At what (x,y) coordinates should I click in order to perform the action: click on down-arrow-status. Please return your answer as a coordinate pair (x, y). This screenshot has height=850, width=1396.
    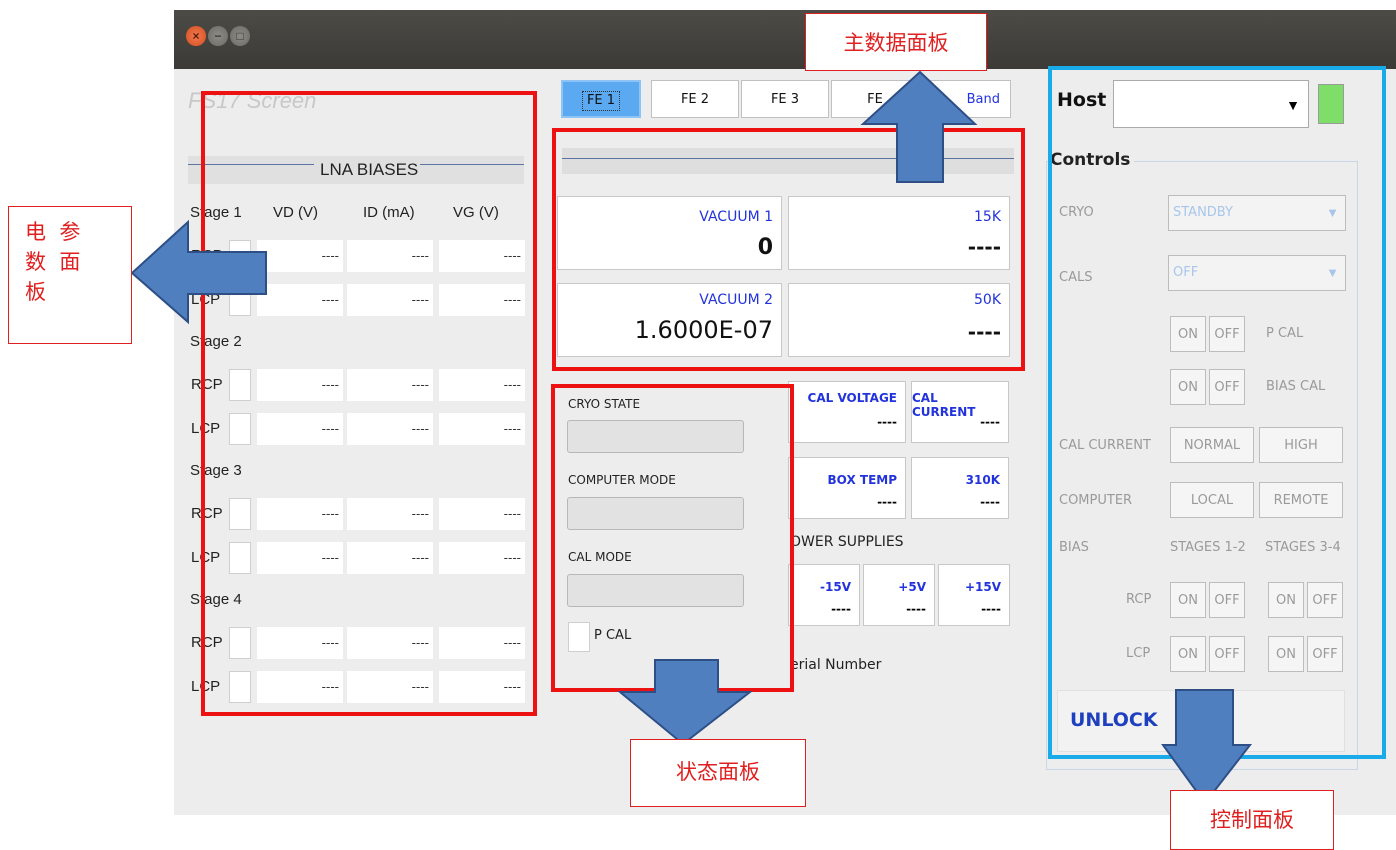
    Looking at the image, I should click on (685, 702).